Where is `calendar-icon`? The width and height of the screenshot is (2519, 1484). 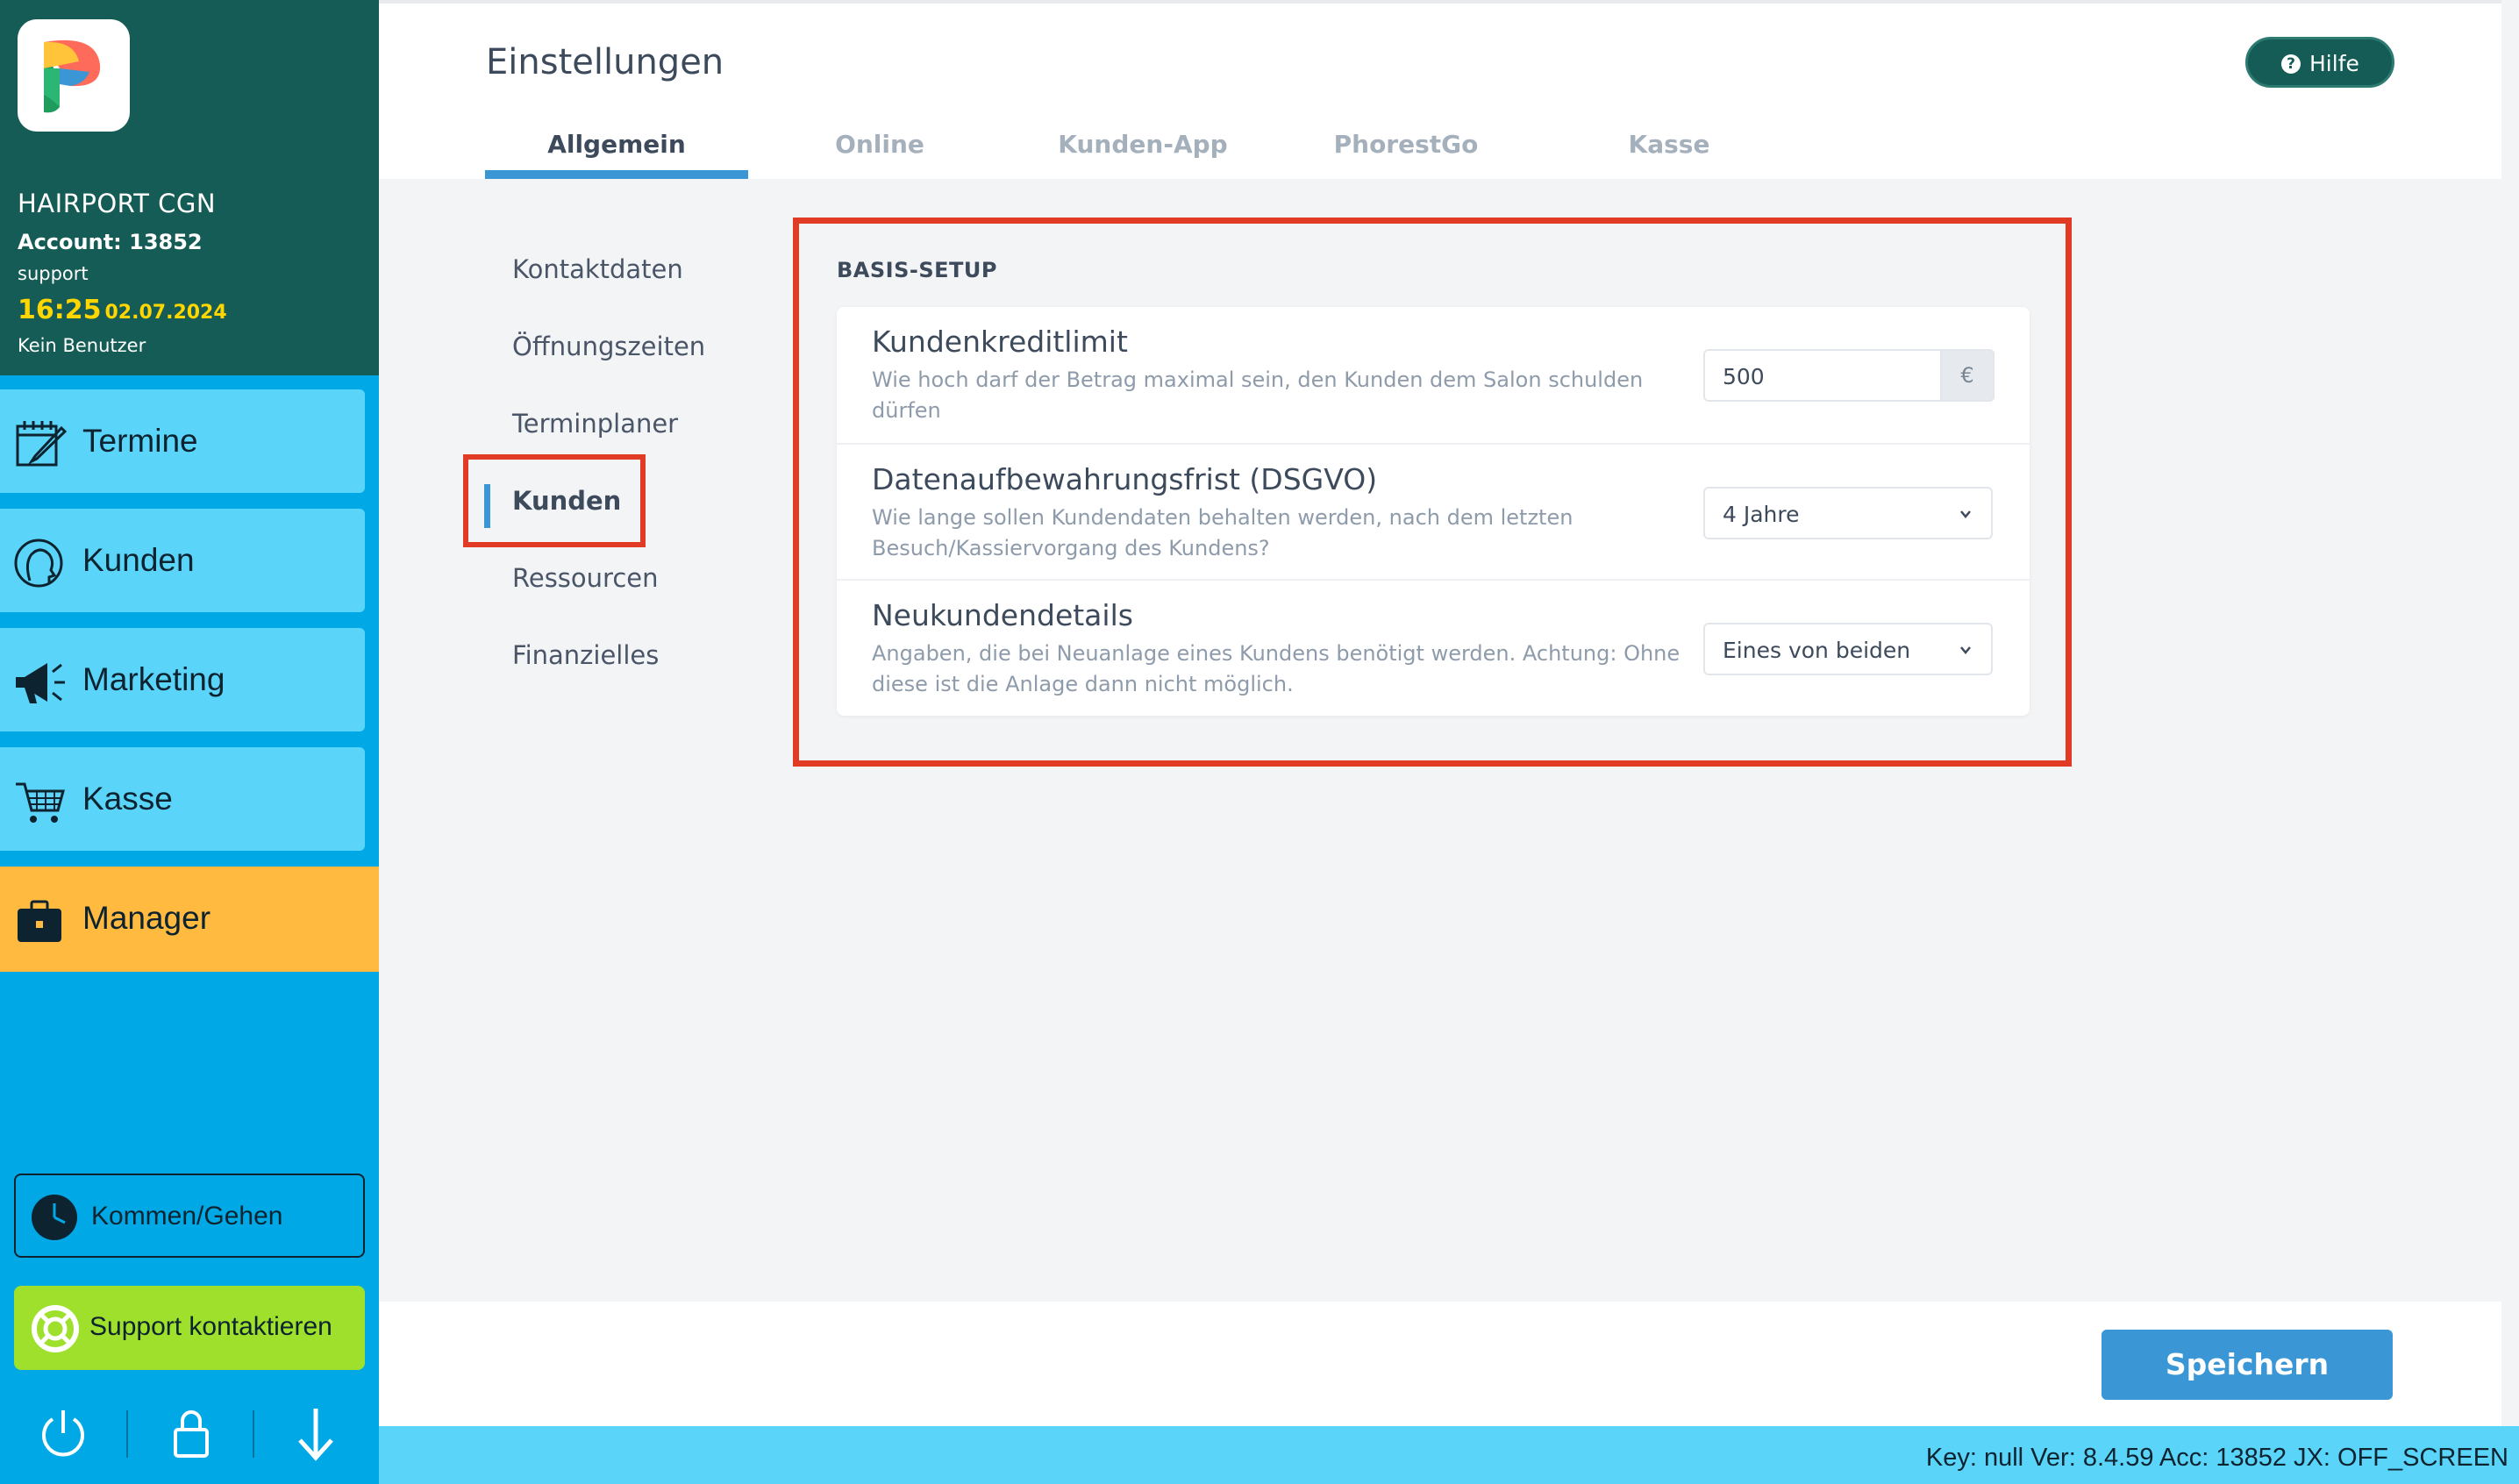
calendar-icon is located at coordinates (42, 444).